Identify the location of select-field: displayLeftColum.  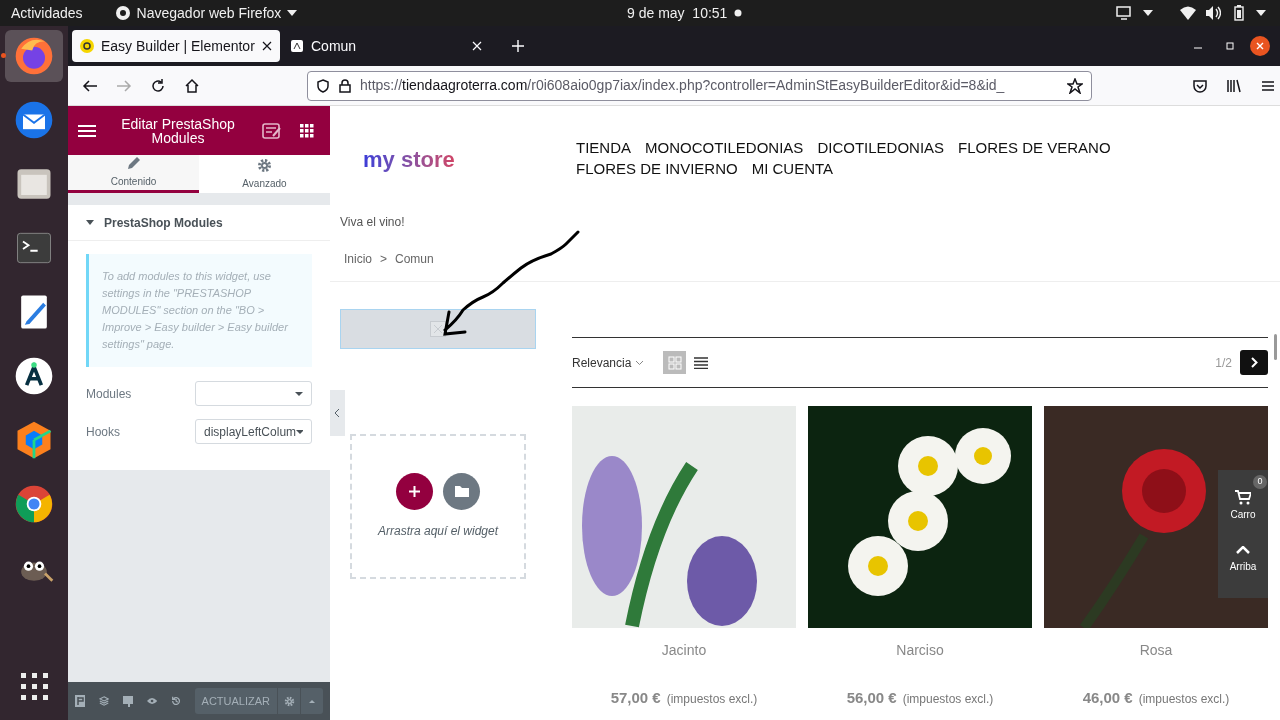
(253, 431).